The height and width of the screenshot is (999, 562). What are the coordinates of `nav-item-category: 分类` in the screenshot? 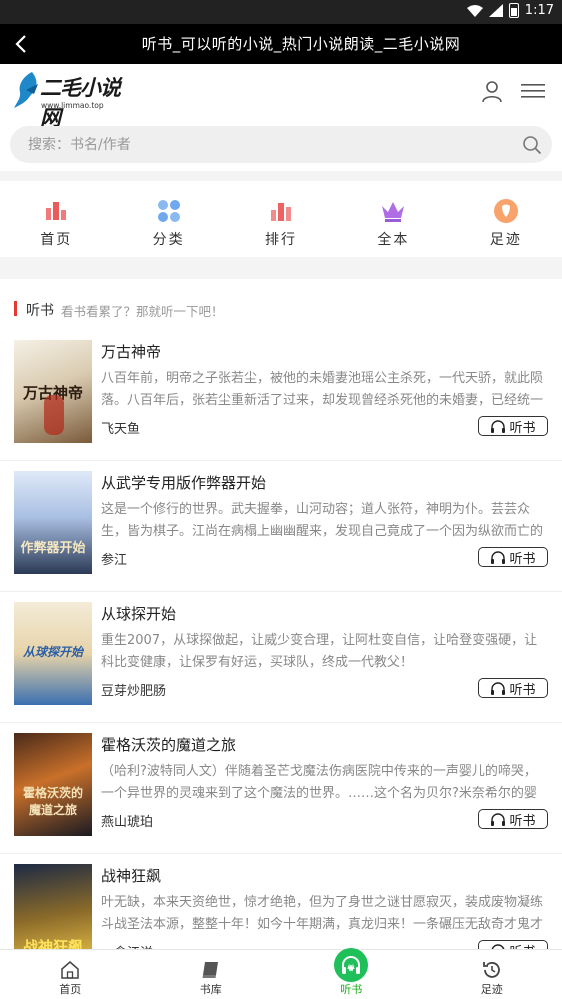 It's located at (168, 219).